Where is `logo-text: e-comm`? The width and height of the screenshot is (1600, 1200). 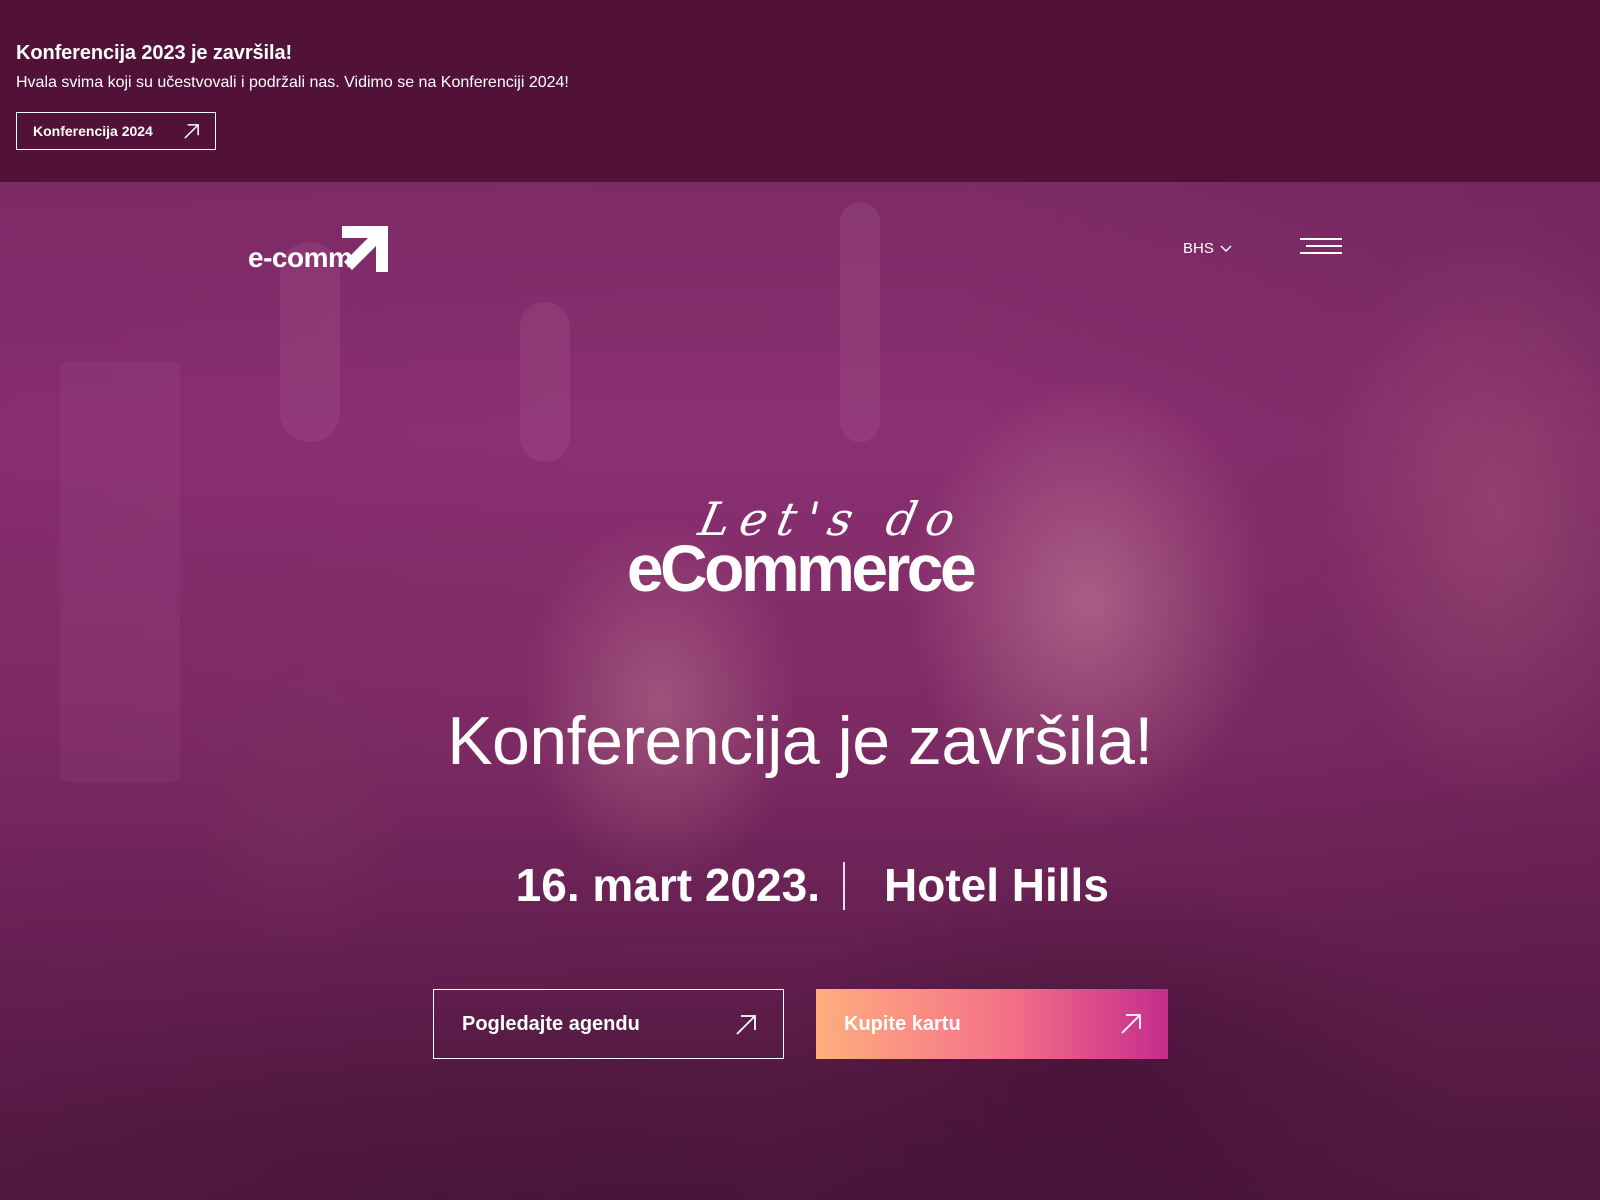 logo-text: e-comm is located at coordinates (300, 257).